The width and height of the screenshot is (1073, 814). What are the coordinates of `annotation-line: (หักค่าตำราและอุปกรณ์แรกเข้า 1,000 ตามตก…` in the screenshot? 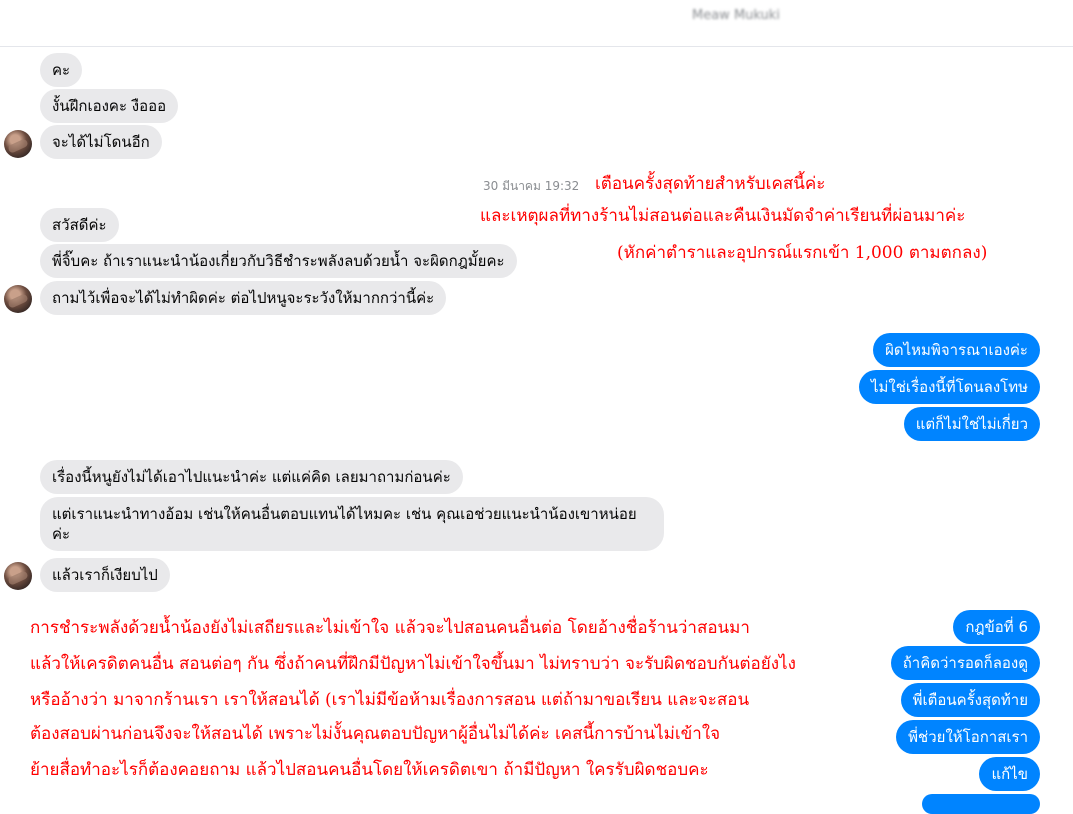 It's located at (802, 253).